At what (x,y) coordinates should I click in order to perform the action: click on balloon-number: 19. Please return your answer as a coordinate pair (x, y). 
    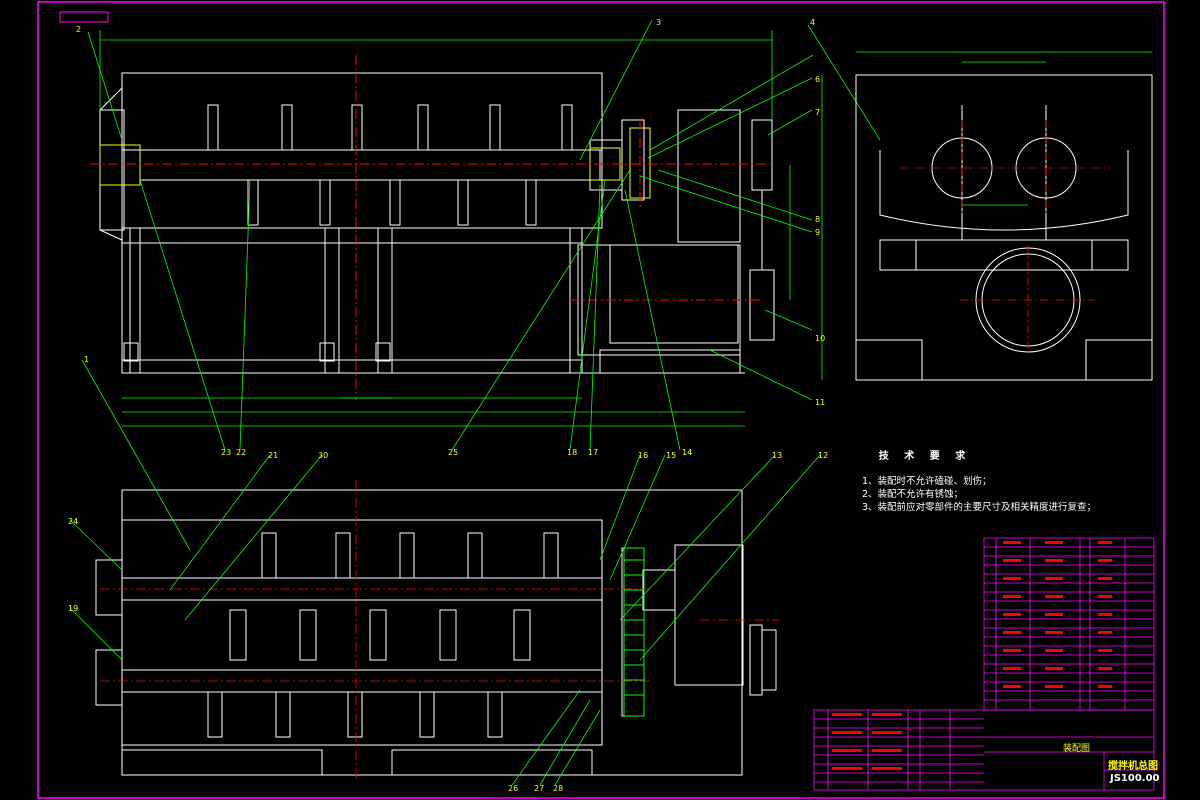
    Looking at the image, I should click on (73, 608).